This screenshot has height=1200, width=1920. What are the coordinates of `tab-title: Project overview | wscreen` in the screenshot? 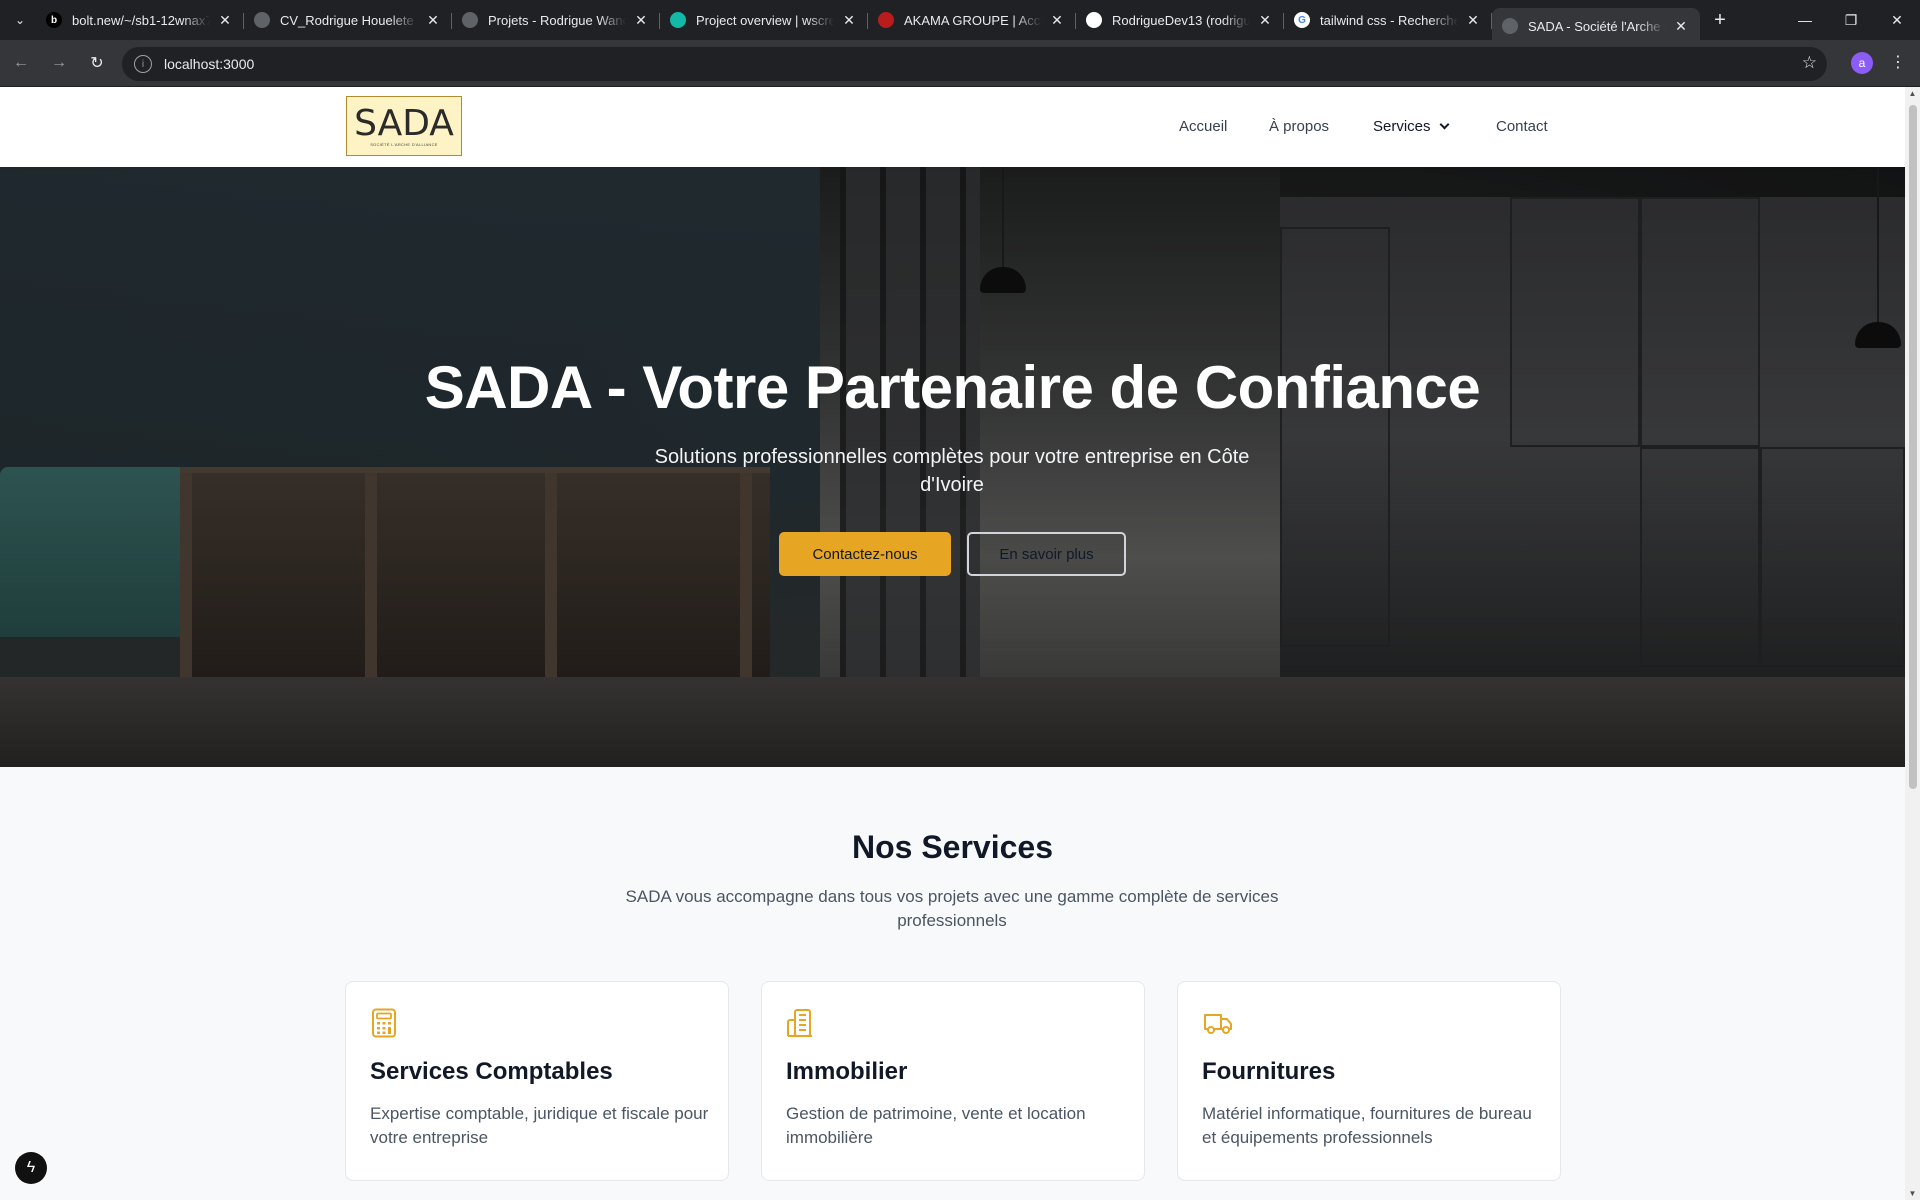 It's located at (765, 20).